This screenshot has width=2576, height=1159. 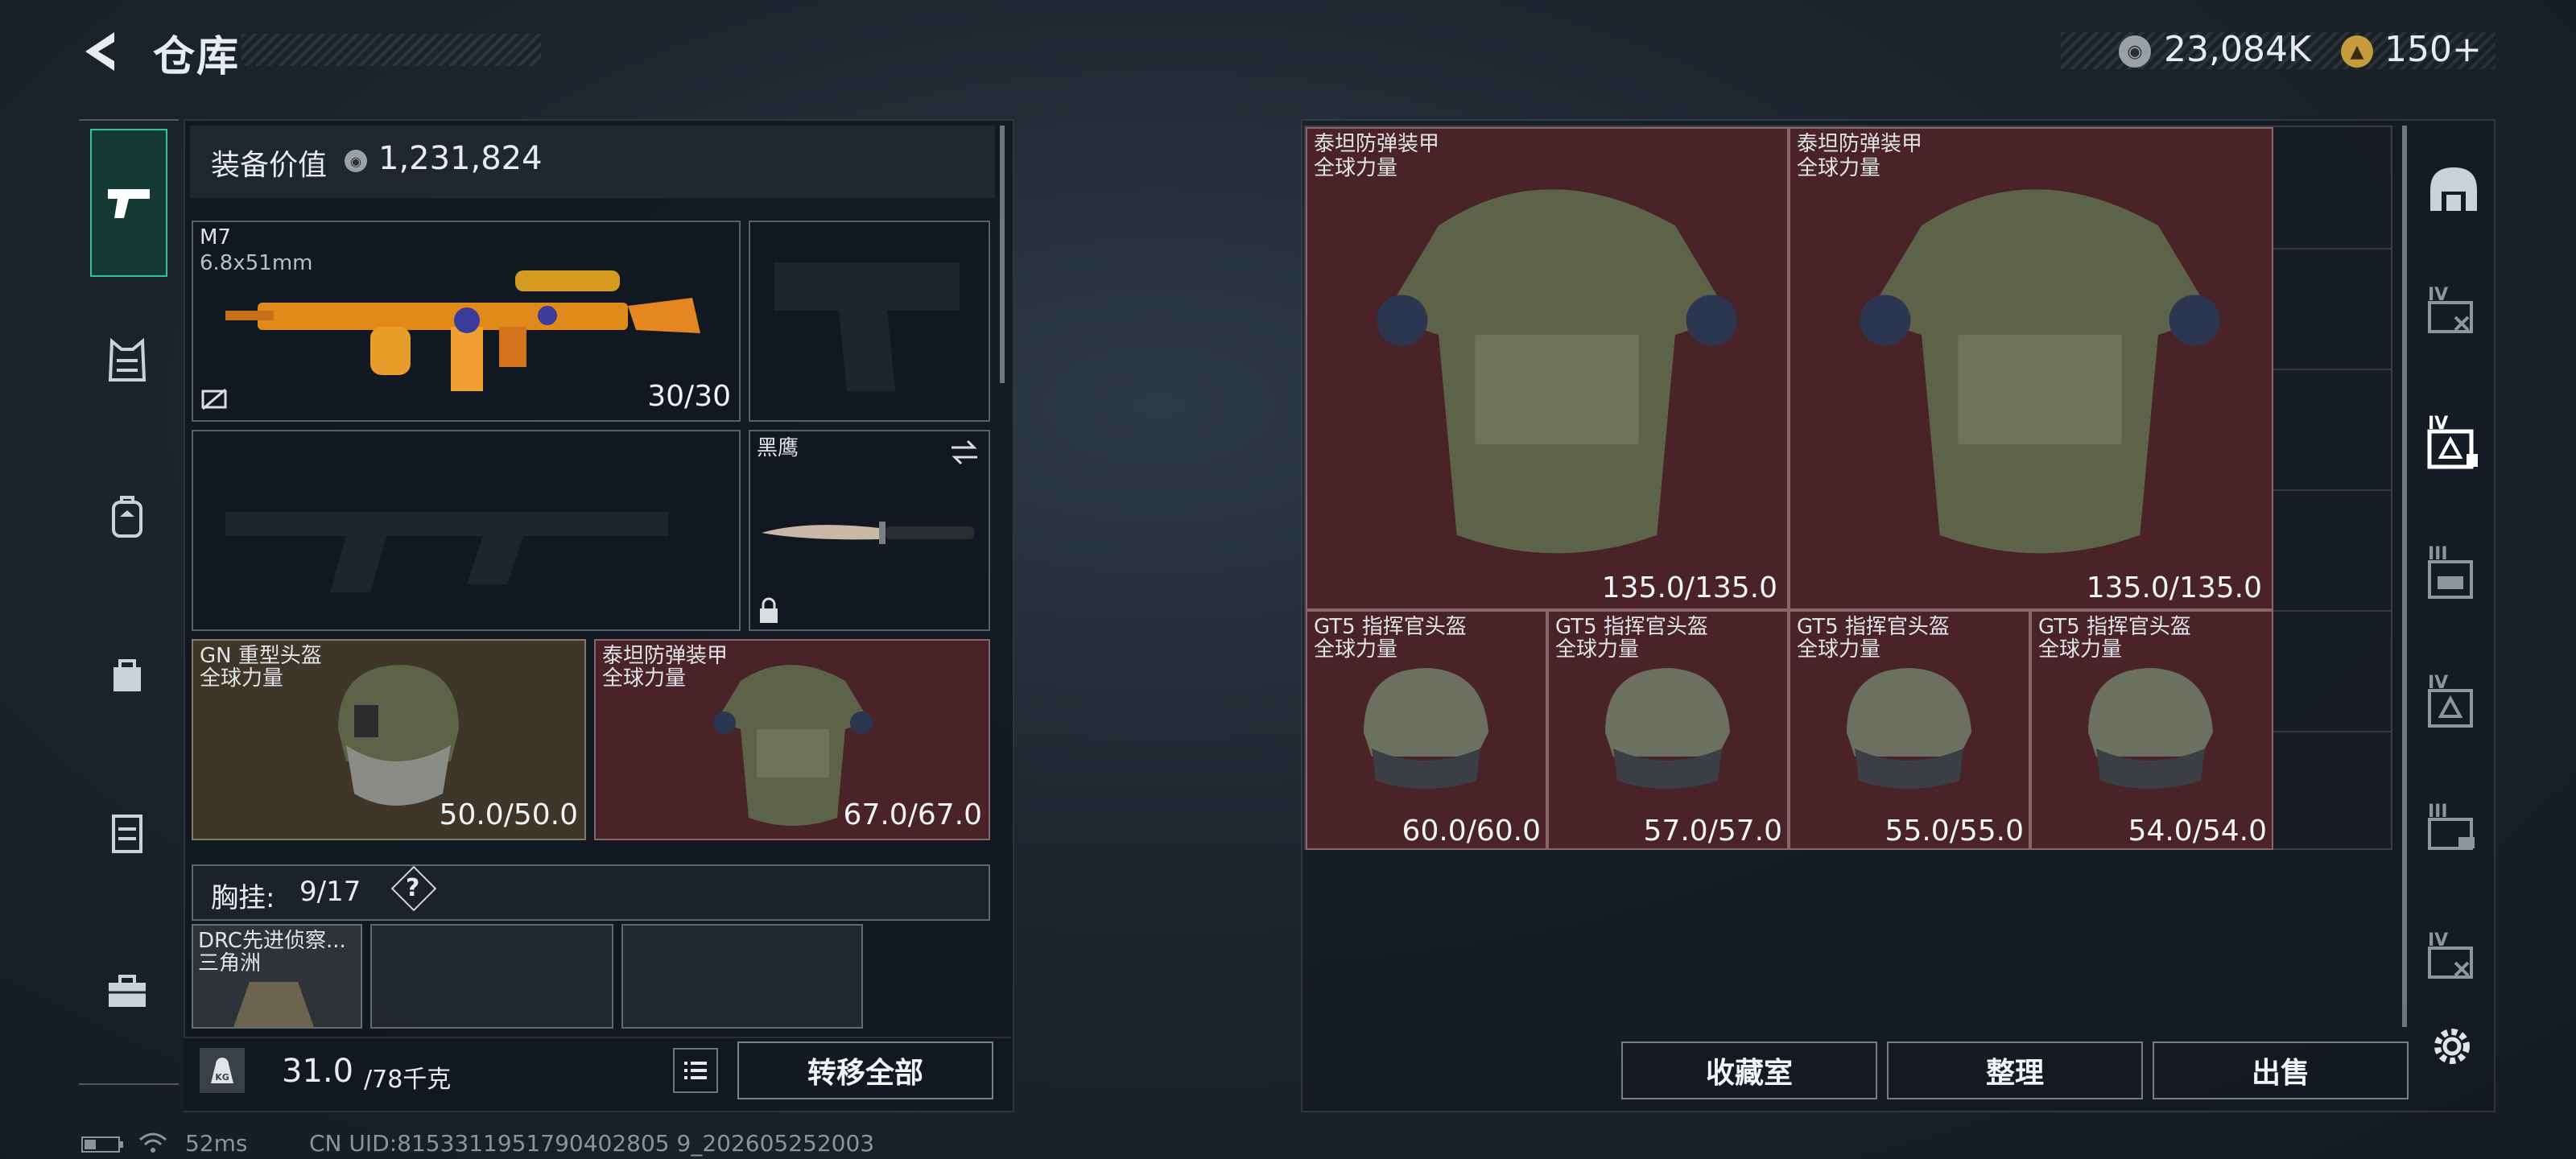 I want to click on settings-gear-icon, so click(x=2452, y=1046).